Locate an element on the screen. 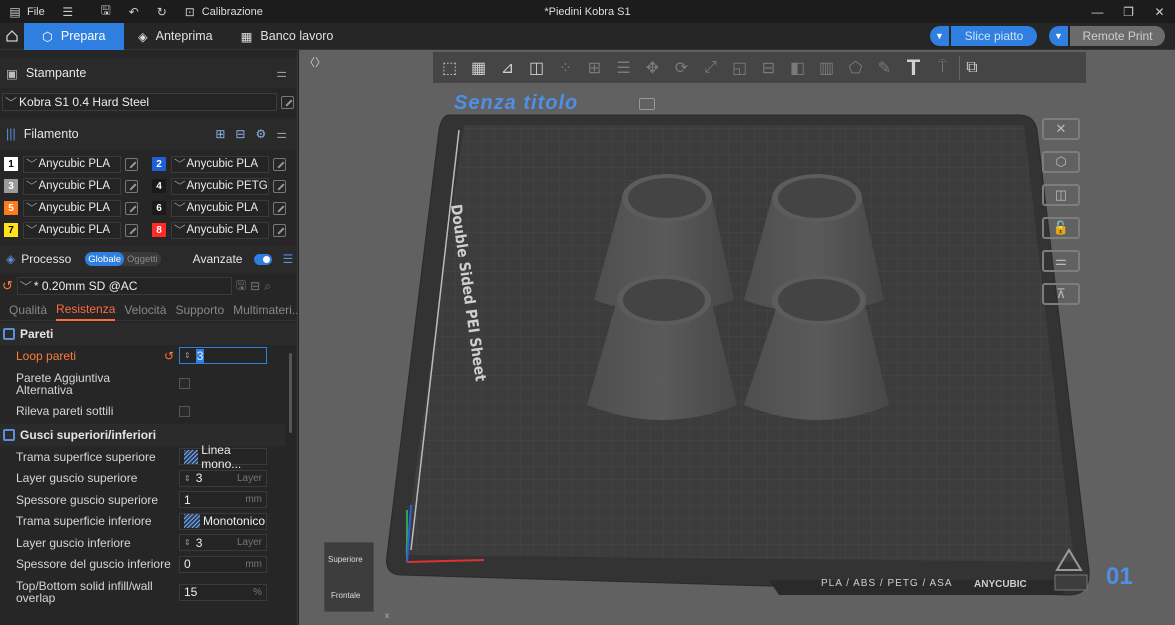 The width and height of the screenshot is (1175, 625). filament-color-swatch: 3 is located at coordinates (11, 186).